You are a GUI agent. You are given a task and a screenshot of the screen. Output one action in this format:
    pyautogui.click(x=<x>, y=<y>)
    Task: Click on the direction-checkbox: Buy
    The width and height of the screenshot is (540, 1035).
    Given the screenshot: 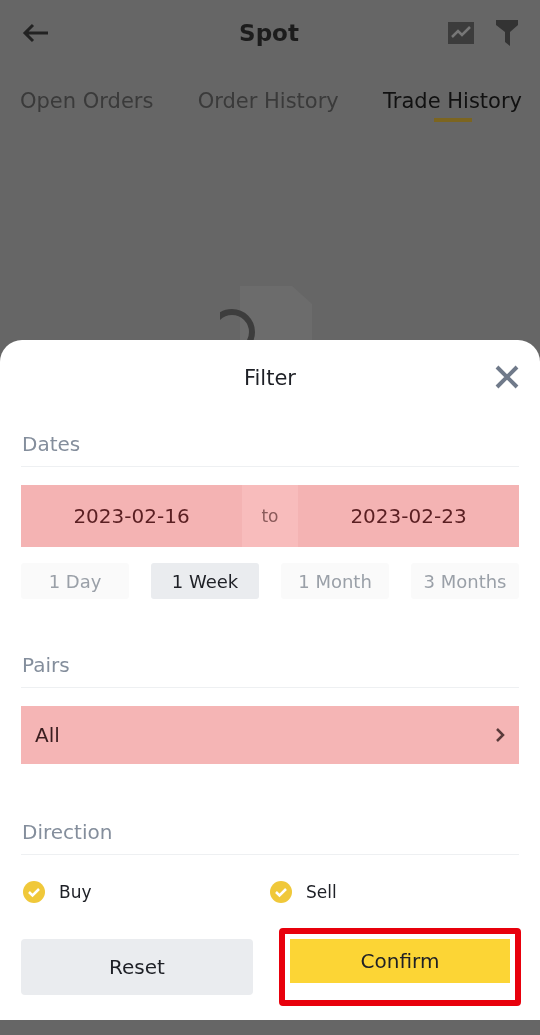 What is the action you would take?
    pyautogui.click(x=146, y=892)
    